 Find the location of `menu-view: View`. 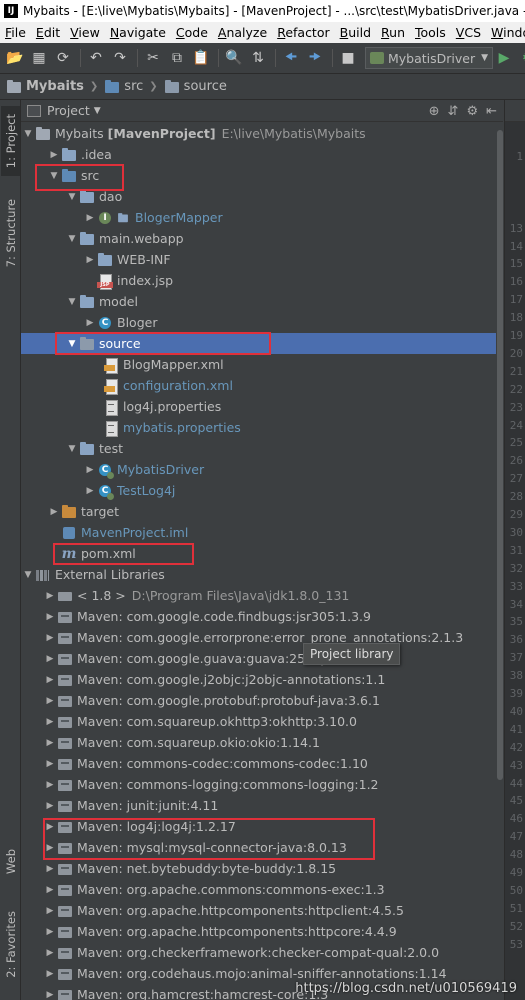

menu-view: View is located at coordinates (85, 32).